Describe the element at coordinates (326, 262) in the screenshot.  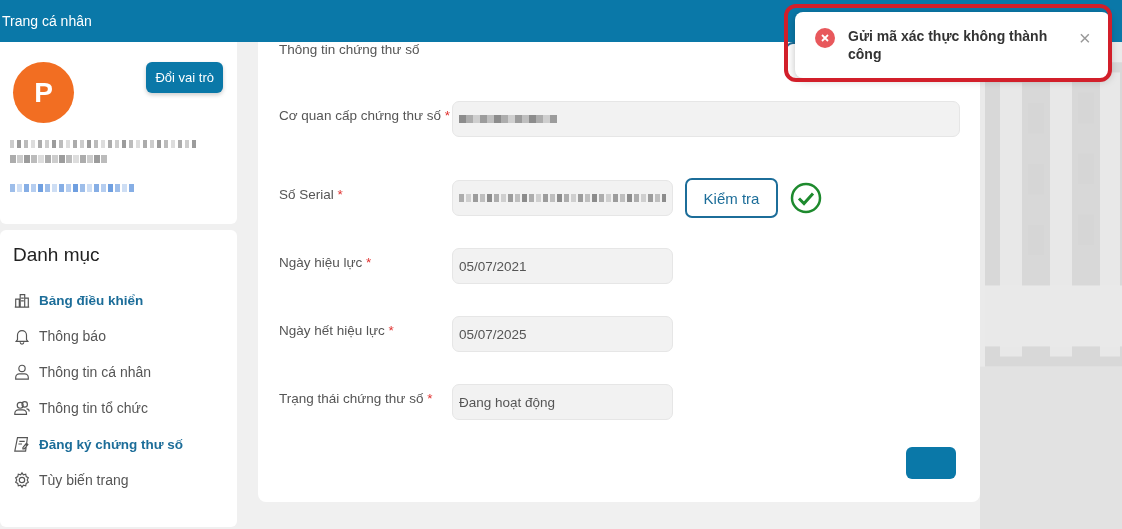
I see `field-label: Ngày hiệu lực *` at that location.